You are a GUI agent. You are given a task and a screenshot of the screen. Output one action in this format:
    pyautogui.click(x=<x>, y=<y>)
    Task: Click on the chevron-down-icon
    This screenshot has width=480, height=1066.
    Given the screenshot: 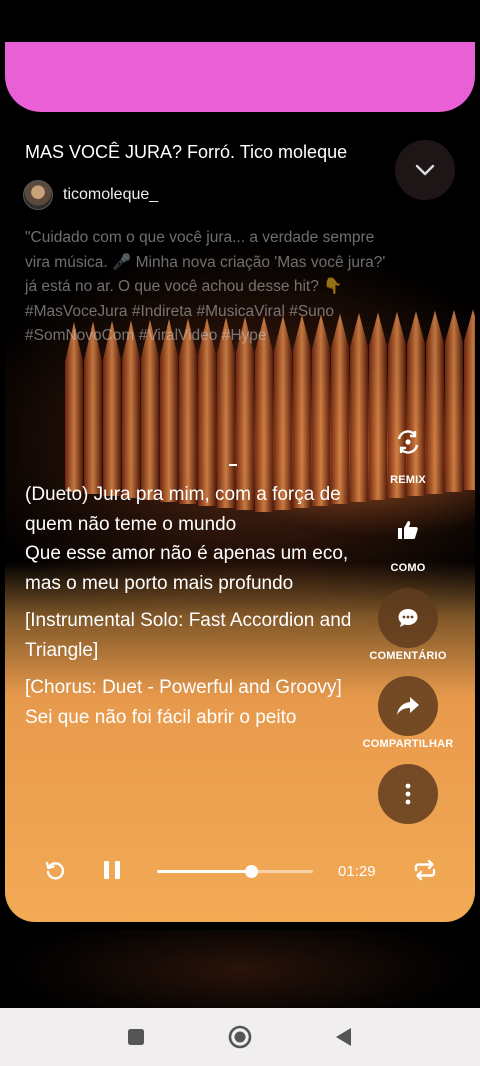 What is the action you would take?
    pyautogui.click(x=425, y=170)
    